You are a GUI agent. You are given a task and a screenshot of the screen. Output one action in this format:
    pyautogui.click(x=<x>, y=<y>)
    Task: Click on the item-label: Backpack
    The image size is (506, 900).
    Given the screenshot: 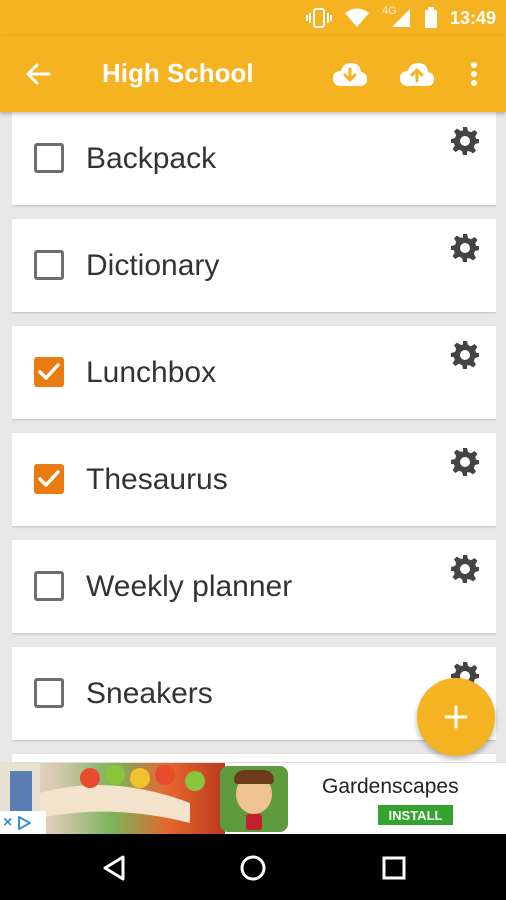 What is the action you would take?
    pyautogui.click(x=151, y=158)
    